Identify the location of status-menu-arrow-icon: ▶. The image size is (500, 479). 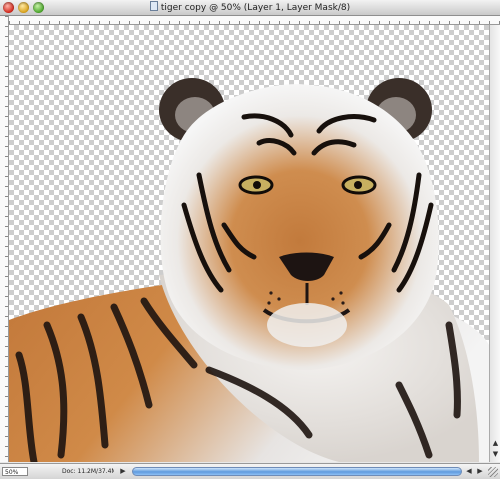
(123, 471).